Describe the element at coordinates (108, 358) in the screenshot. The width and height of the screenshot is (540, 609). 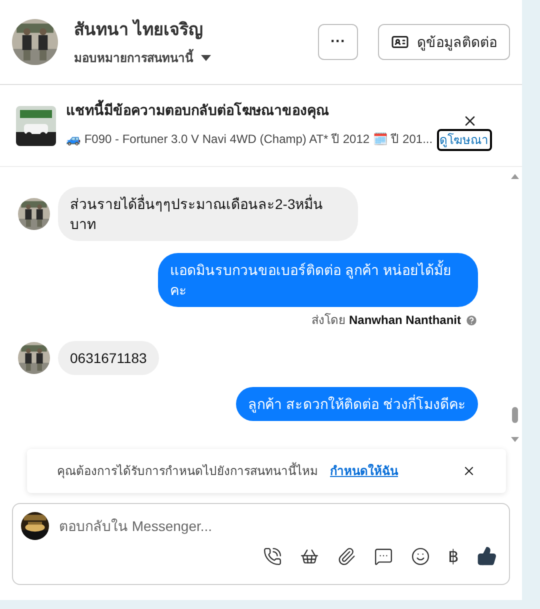
I see `message-bubble: 0631671183` at that location.